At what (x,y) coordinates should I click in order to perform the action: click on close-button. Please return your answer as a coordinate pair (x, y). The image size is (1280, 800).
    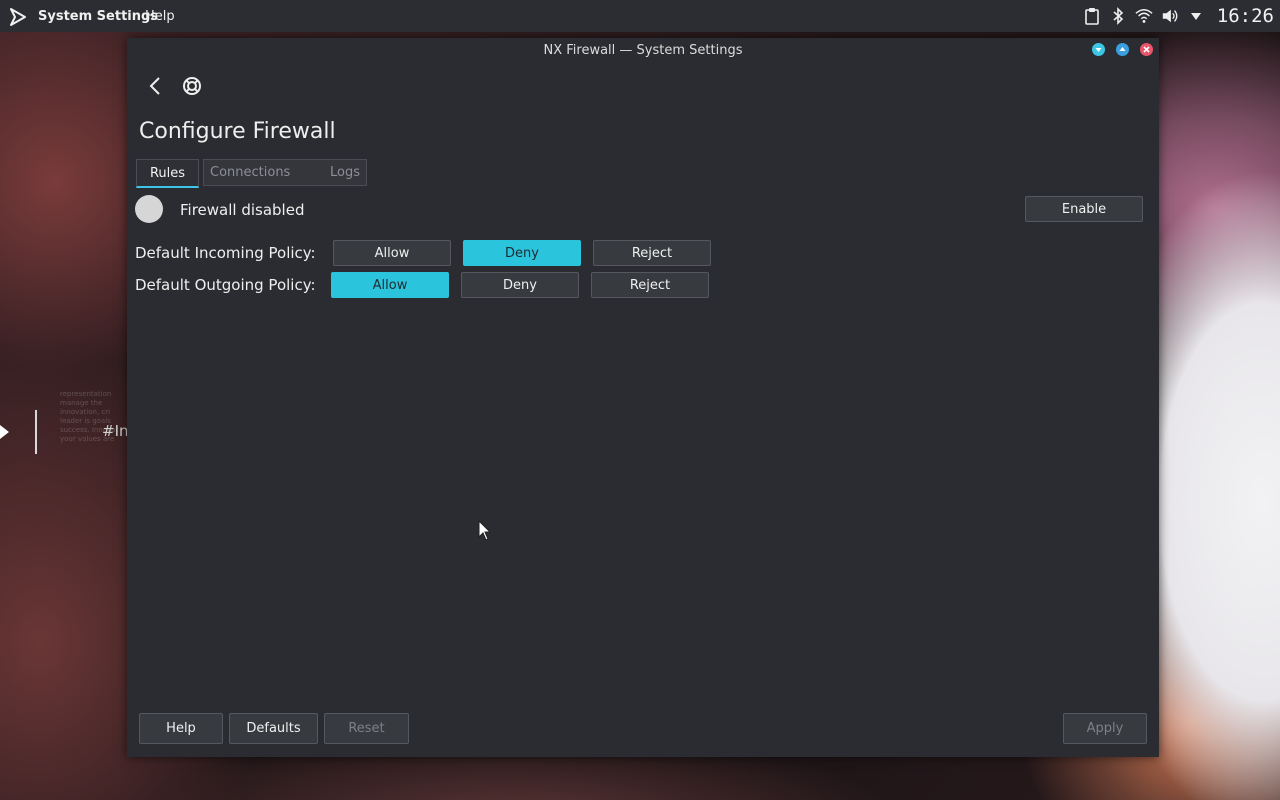
    Looking at the image, I should click on (1146, 49).